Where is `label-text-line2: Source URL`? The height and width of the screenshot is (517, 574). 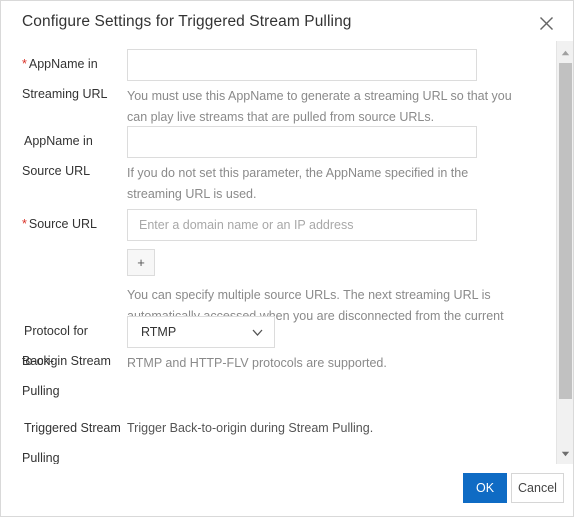
label-text-line2: Source URL is located at coordinates (56, 171).